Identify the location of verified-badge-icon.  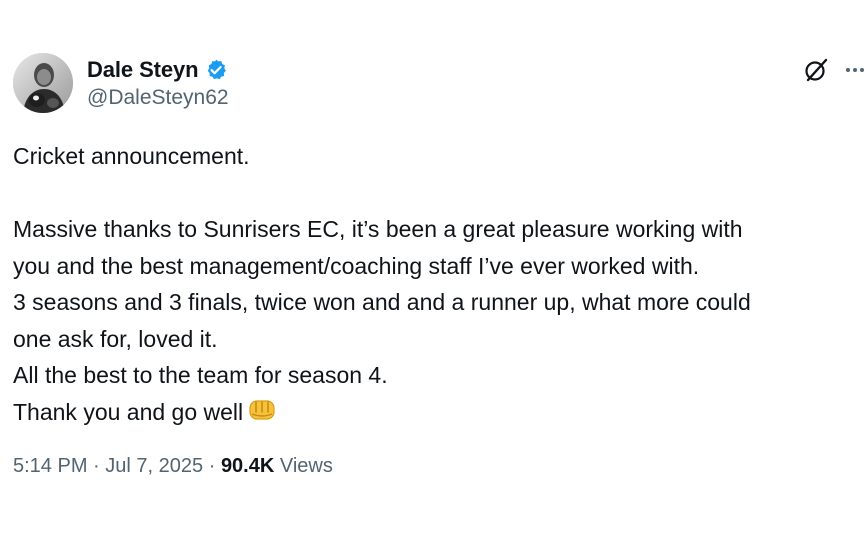
(216, 70).